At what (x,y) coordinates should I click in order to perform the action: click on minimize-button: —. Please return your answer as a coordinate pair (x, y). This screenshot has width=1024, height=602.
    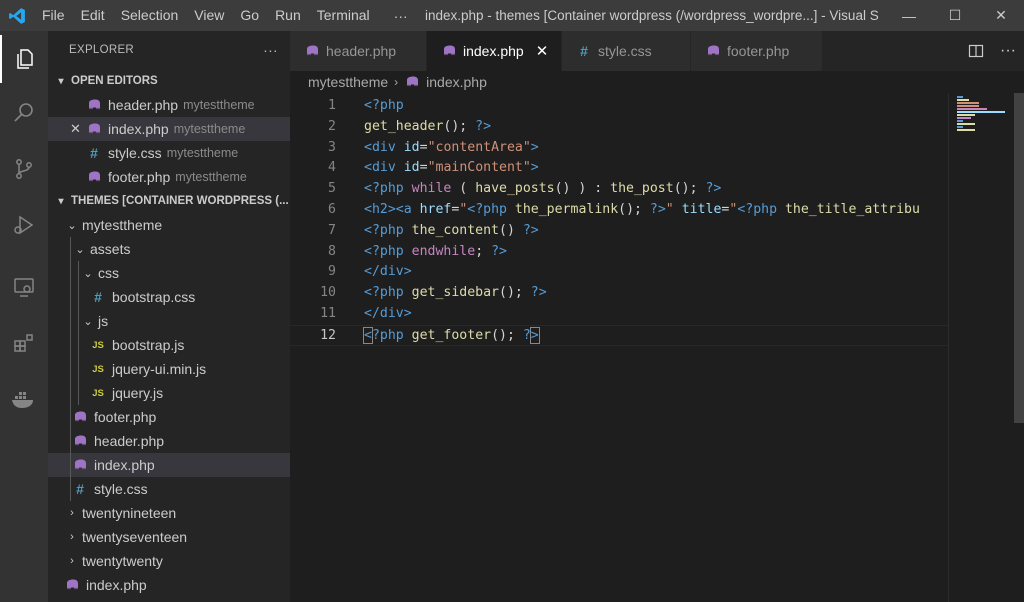
    Looking at the image, I should click on (909, 15).